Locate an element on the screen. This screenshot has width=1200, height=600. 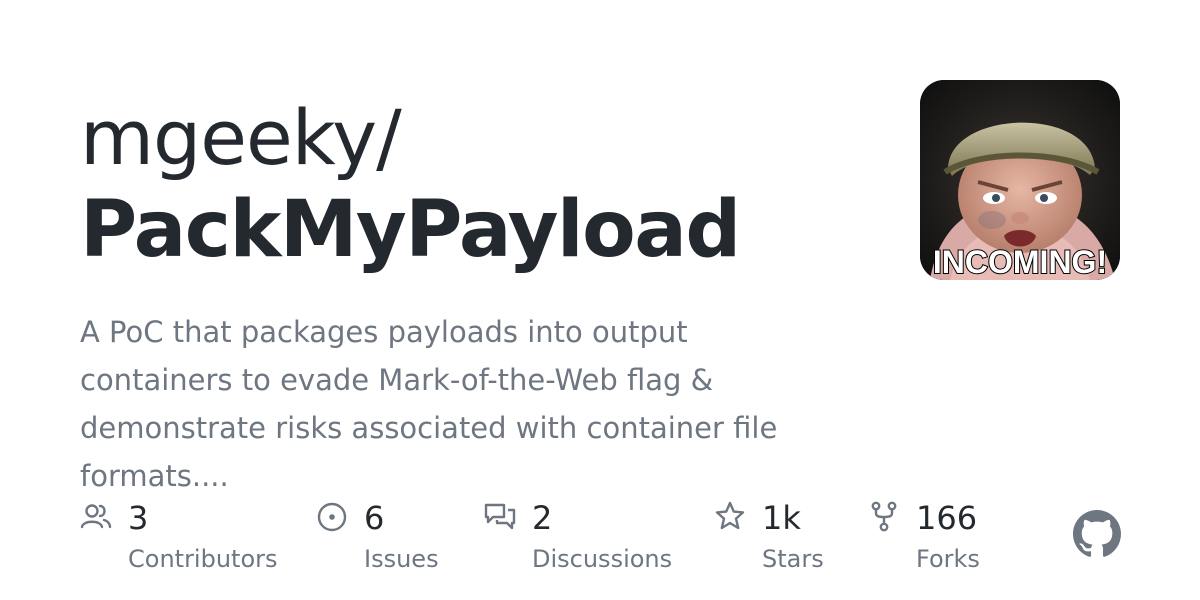
avatar-image: INCOMING! is located at coordinates (1020, 180).